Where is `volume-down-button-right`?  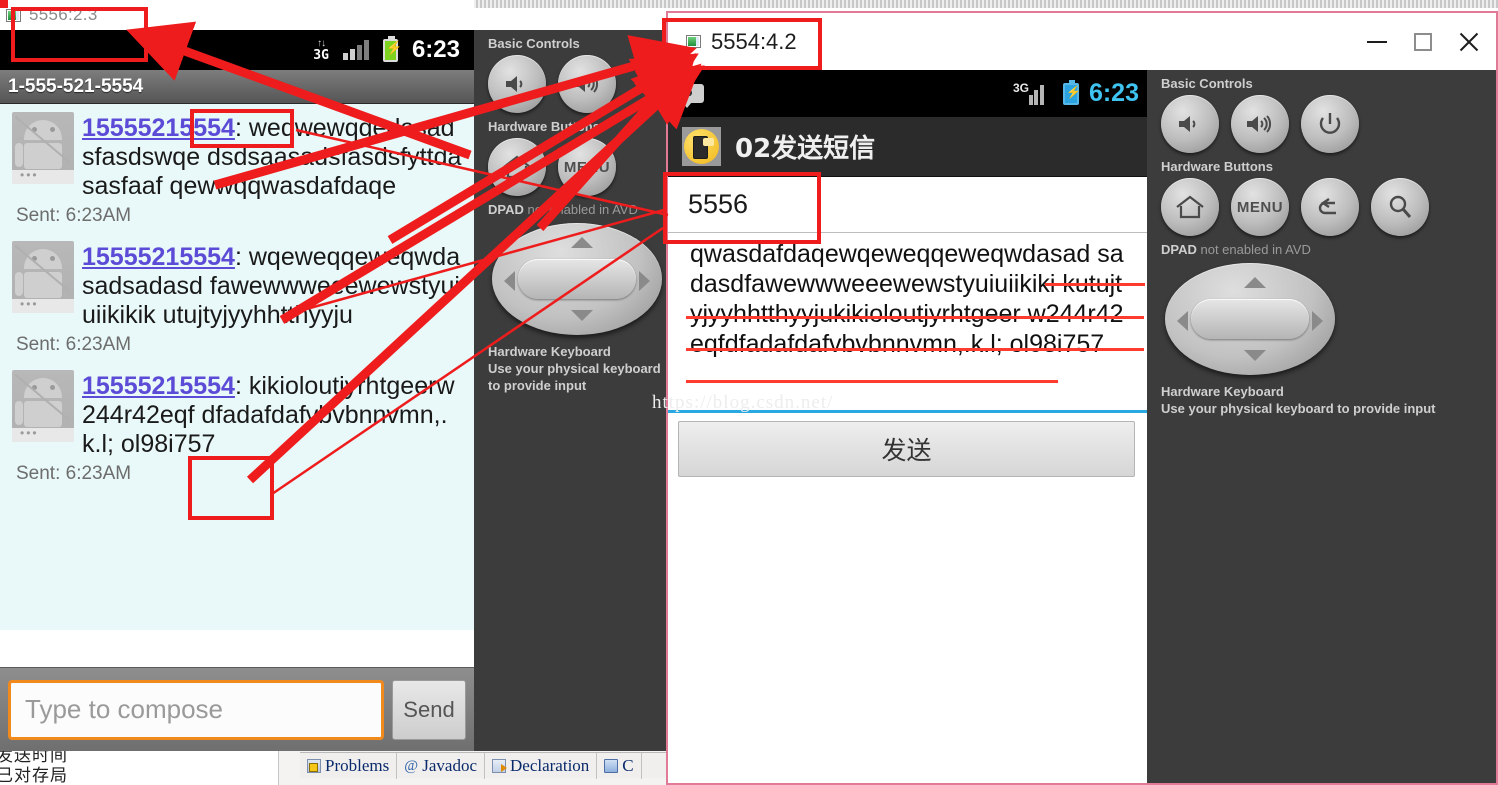 volume-down-button-right is located at coordinates (1190, 124).